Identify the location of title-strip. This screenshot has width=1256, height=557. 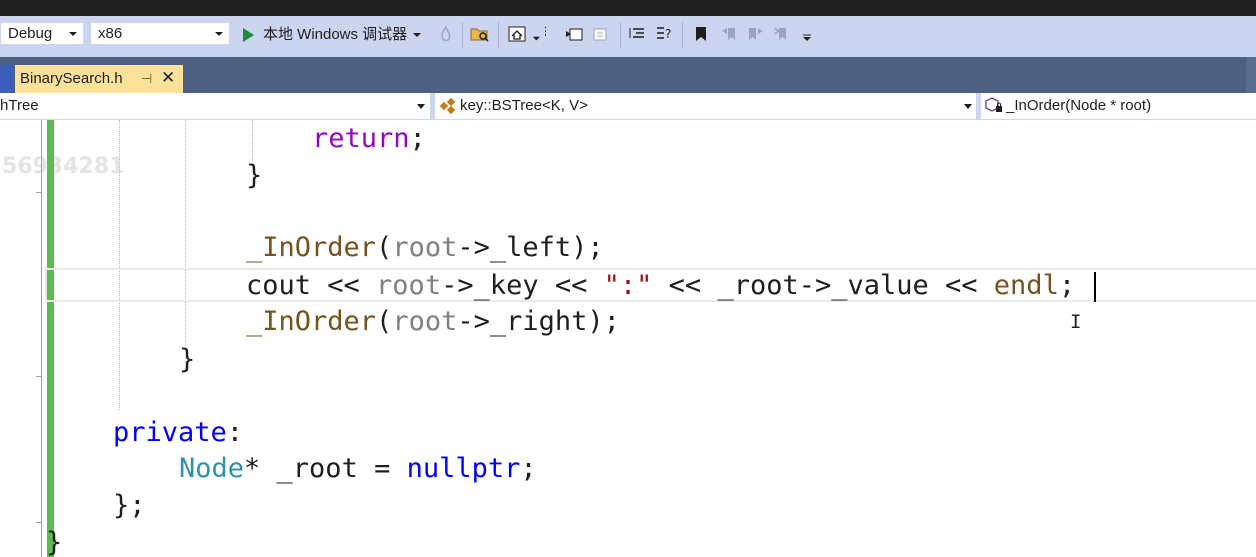
(628, 8).